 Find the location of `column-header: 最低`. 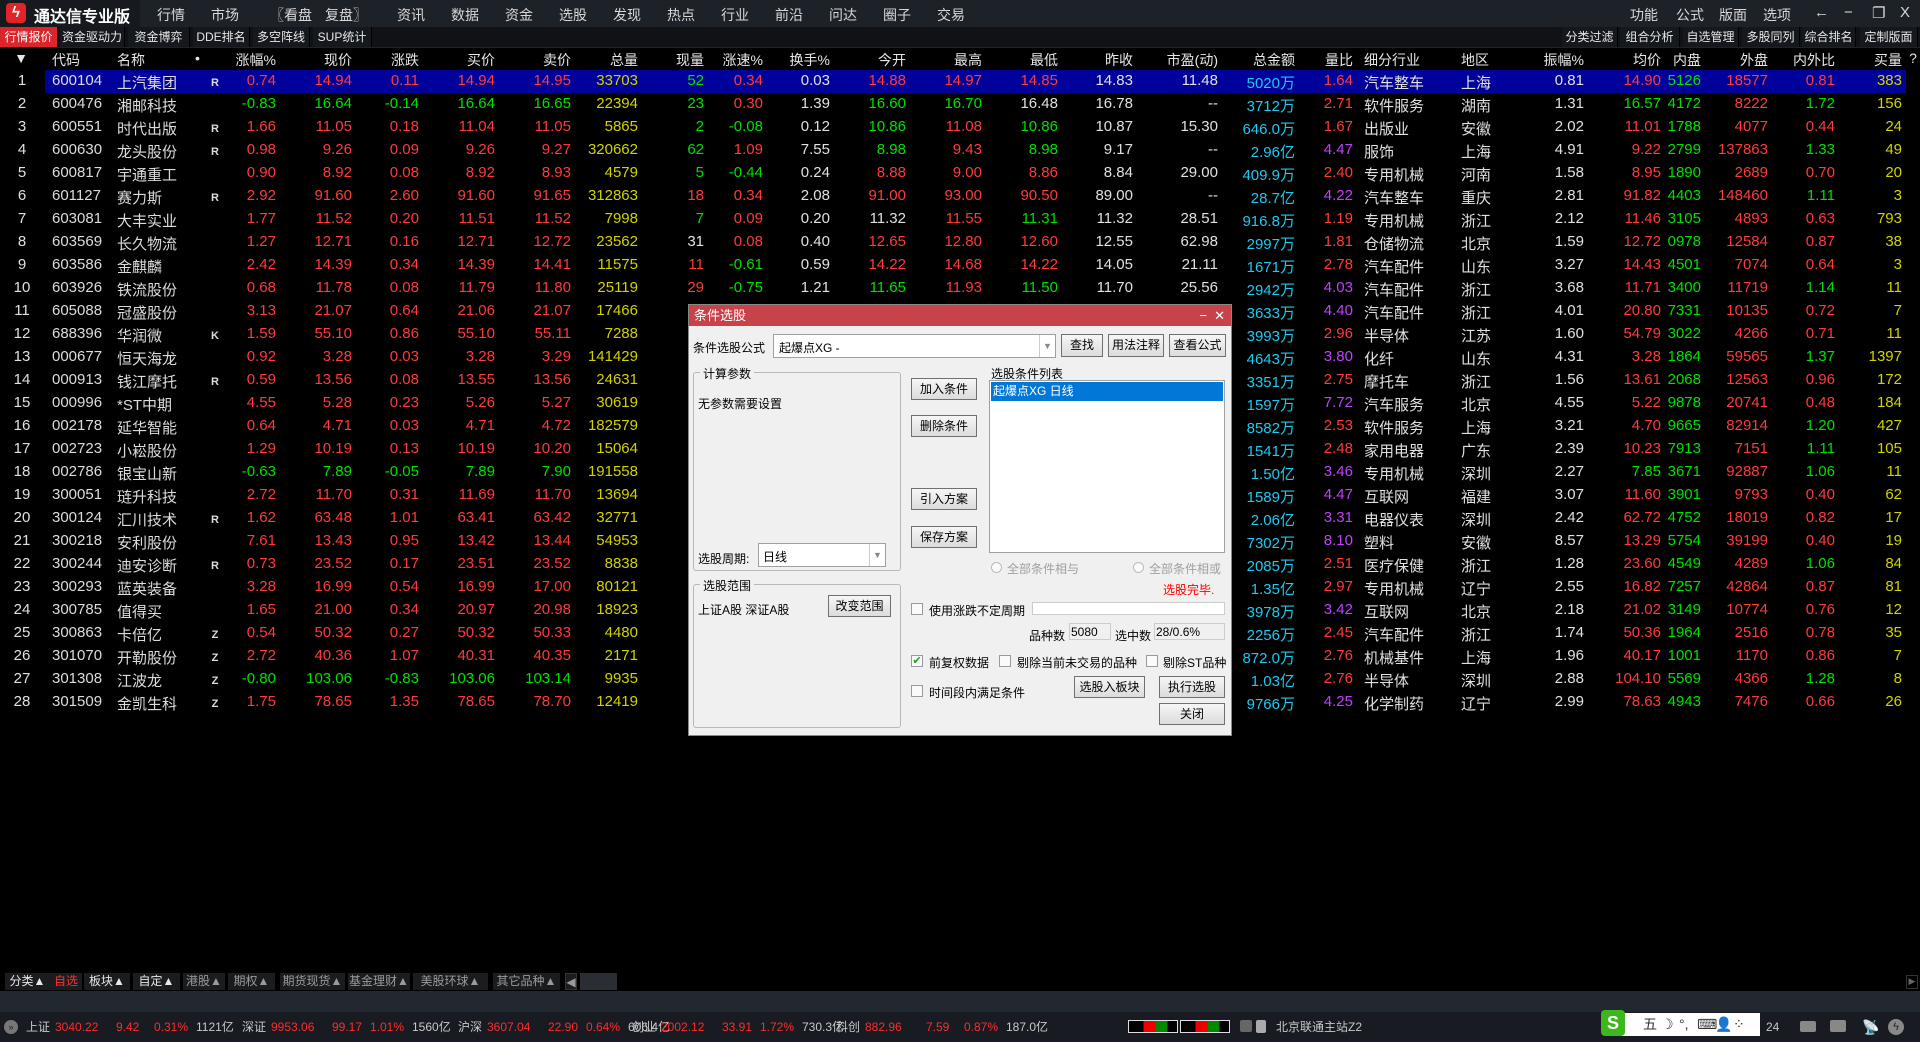

column-header: 最低 is located at coordinates (1020, 60).